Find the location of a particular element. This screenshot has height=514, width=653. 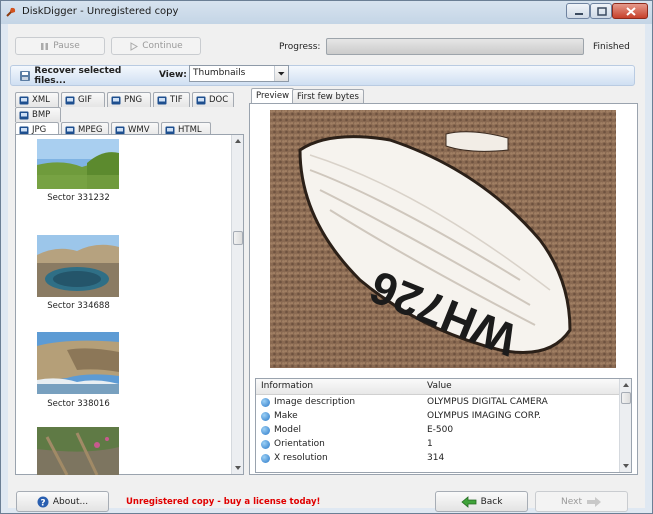

maximize-icon is located at coordinates (602, 11).